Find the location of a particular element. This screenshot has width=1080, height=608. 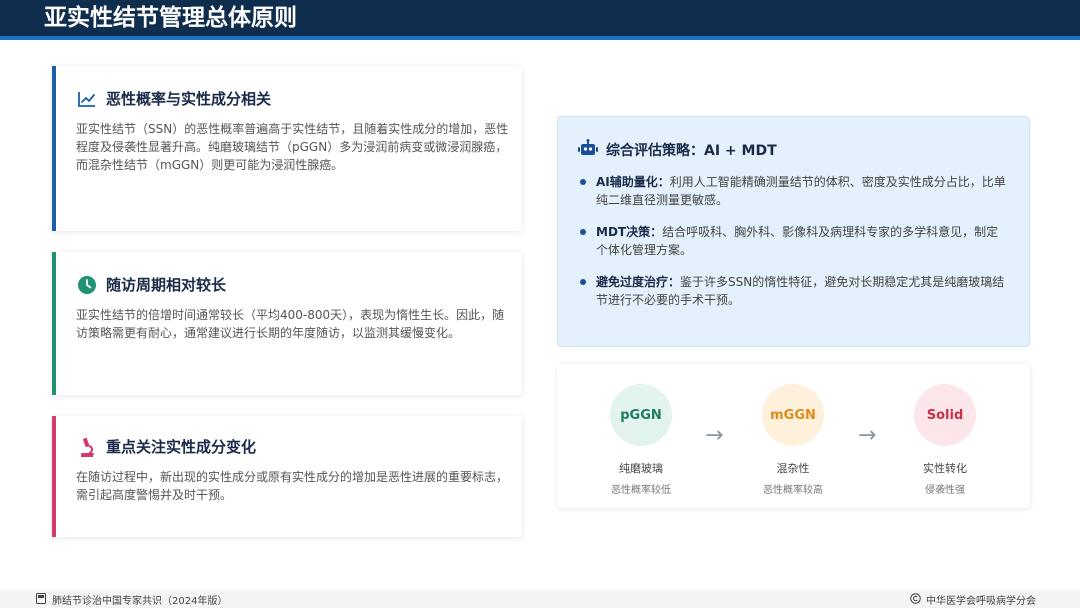

panel-header: 综合评估策略：AI + MDT is located at coordinates (677, 150).